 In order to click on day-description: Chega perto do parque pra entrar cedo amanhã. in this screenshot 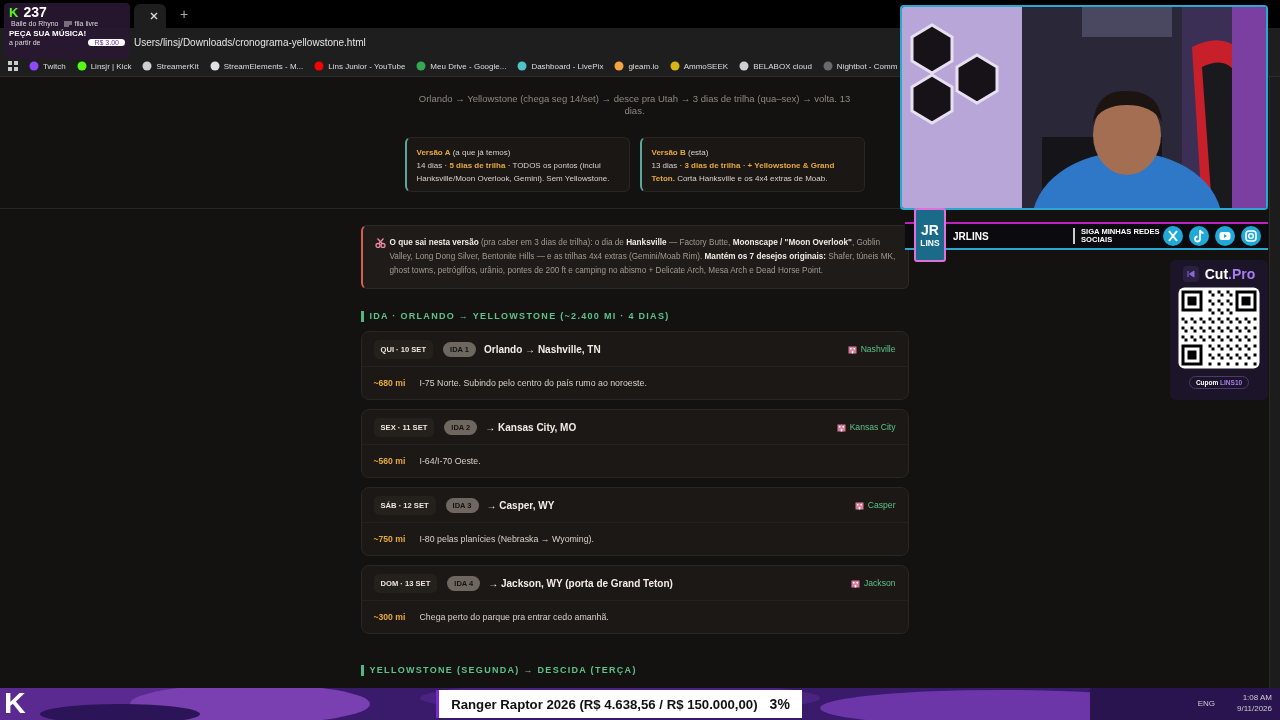, I will do `click(514, 617)`.